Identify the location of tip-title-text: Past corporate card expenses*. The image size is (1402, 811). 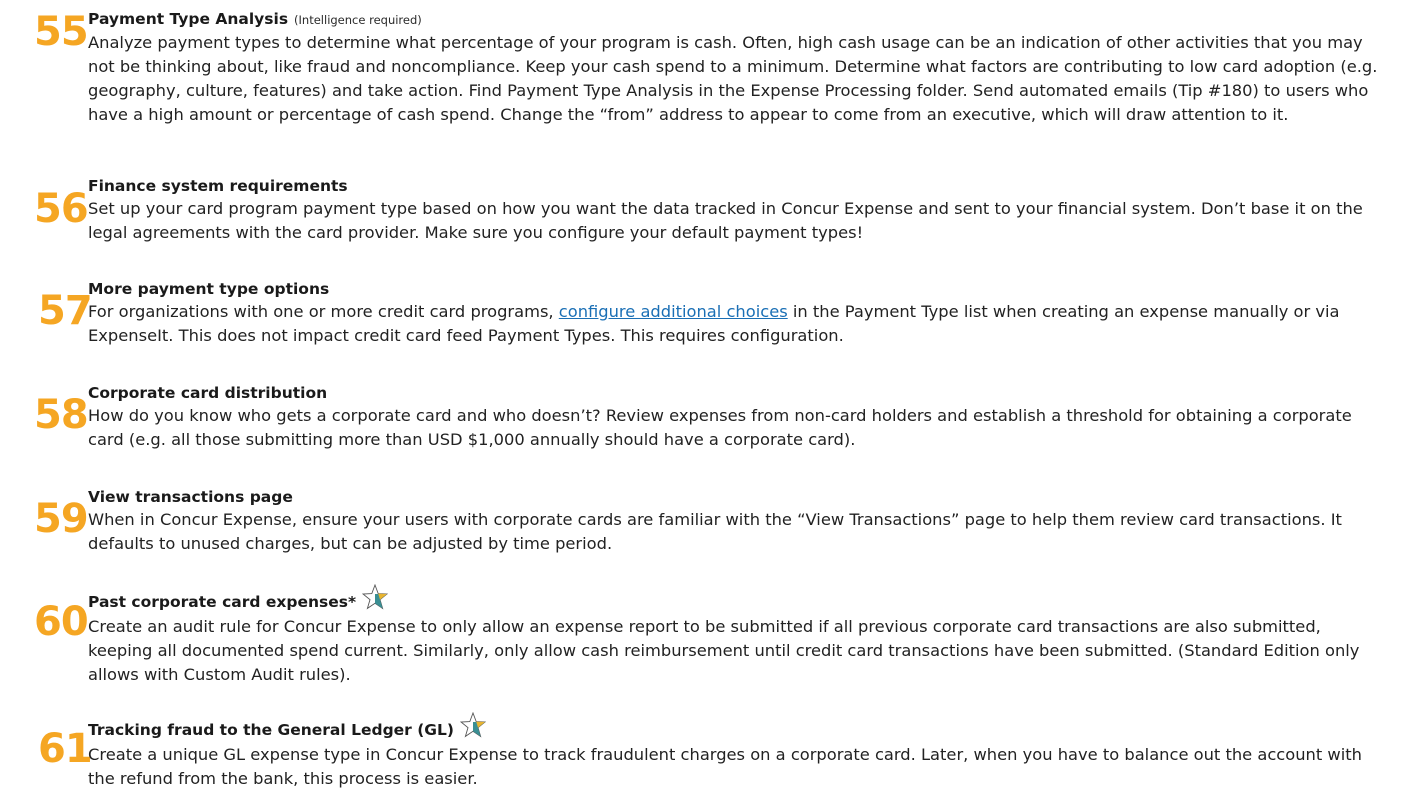
(222, 602).